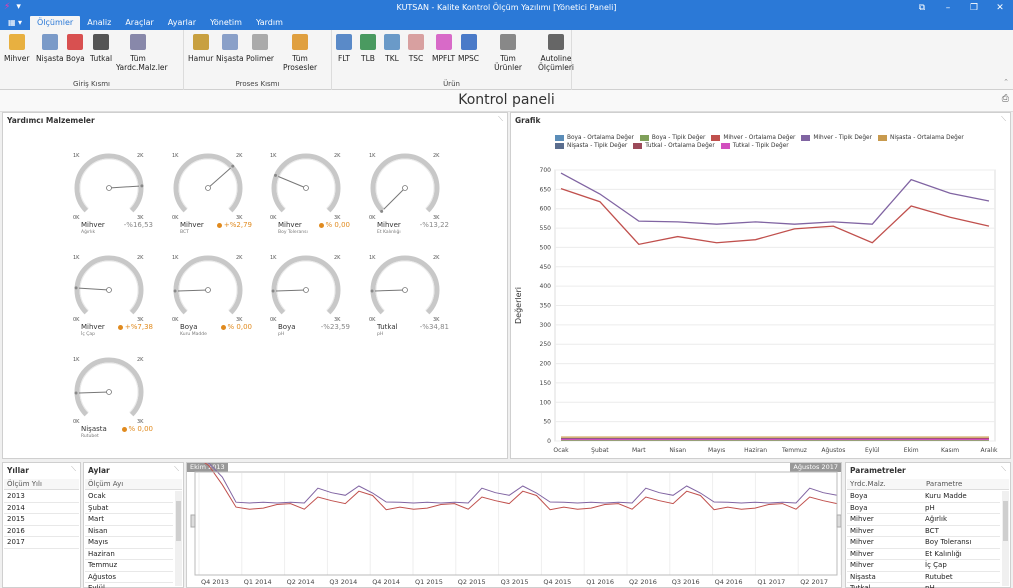 This screenshot has height=588, width=1013. I want to click on gauge-needle, so click(193, 290).